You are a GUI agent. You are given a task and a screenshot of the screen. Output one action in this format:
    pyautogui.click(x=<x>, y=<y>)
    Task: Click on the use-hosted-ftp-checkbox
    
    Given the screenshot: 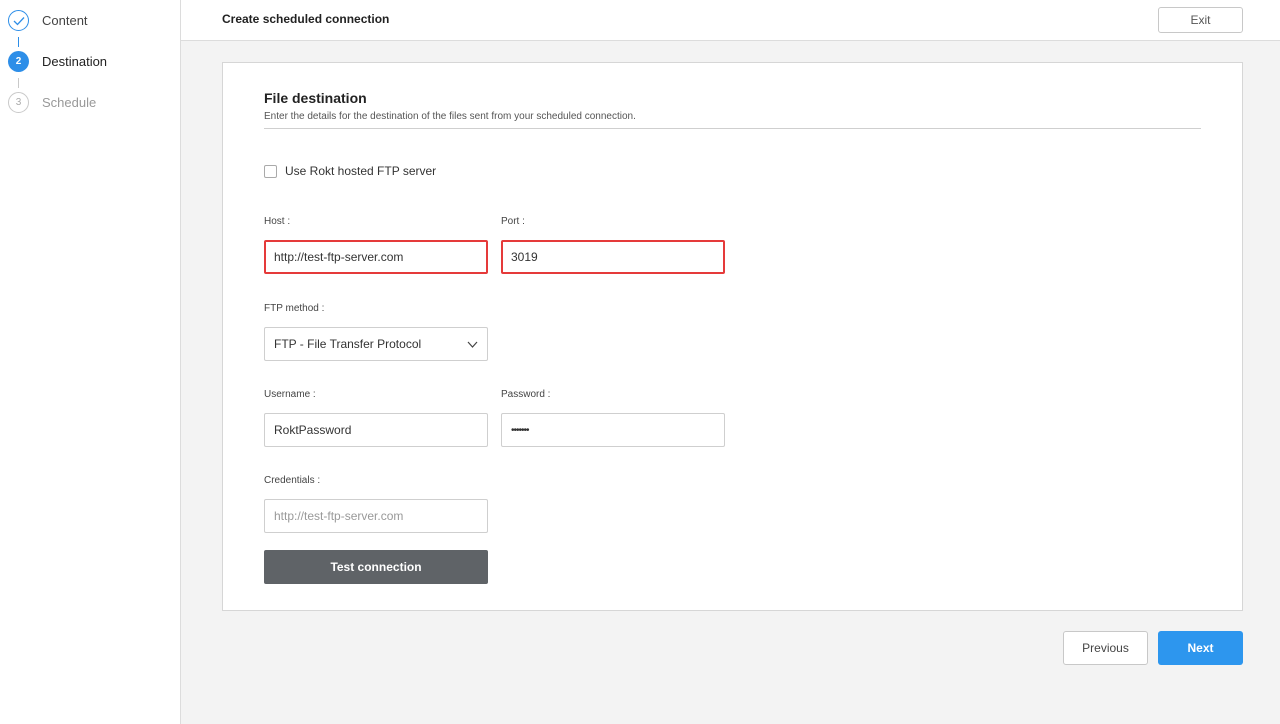 What is the action you would take?
    pyautogui.click(x=270, y=171)
    